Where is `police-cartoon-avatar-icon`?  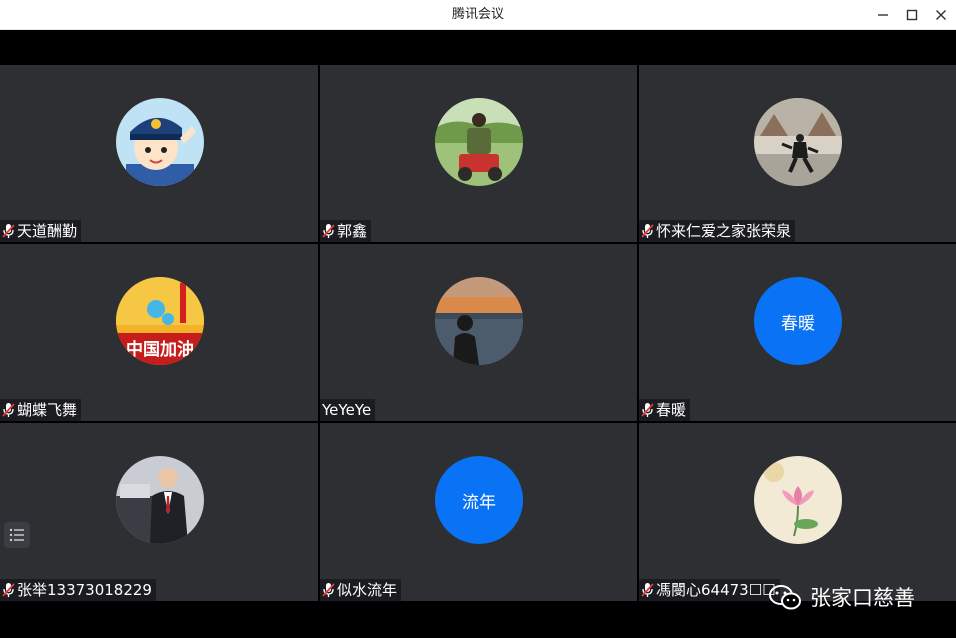 police-cartoon-avatar-icon is located at coordinates (160, 142).